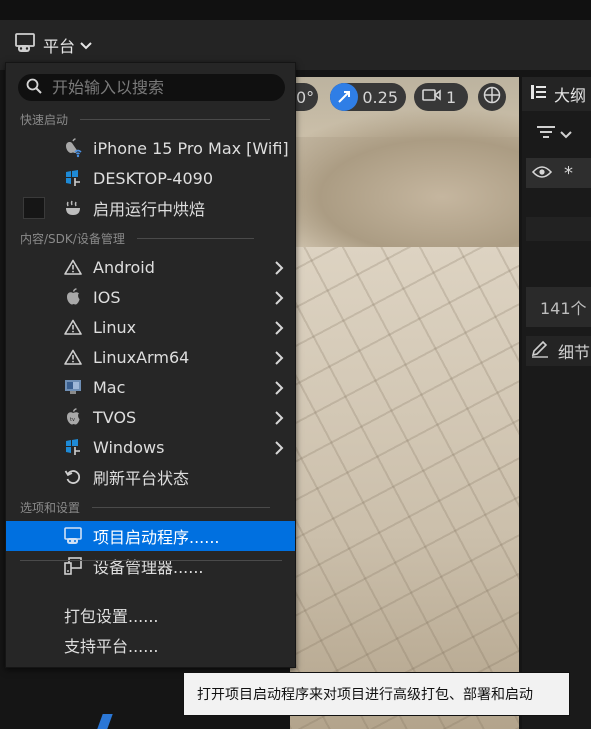  I want to click on outliner-count: 141个, so click(558, 307).